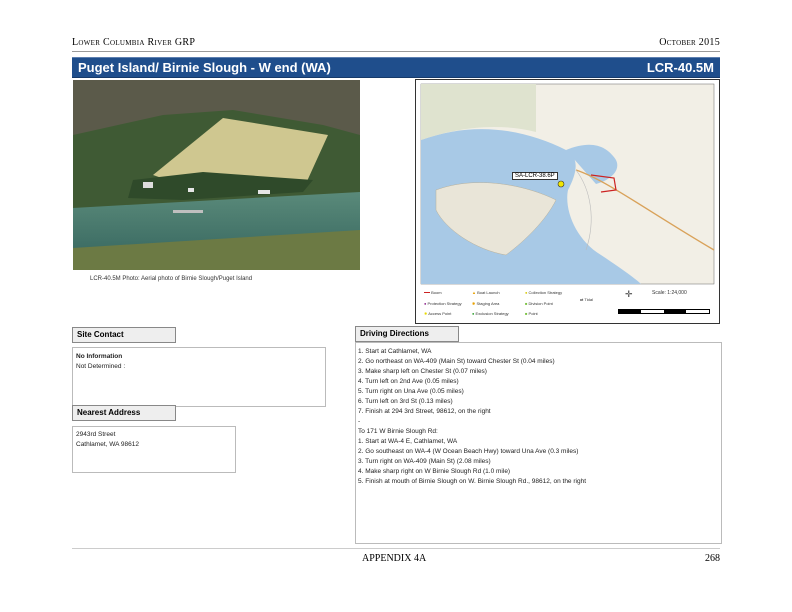 The image size is (792, 612). What do you see at coordinates (492, 313) in the screenshot?
I see `legend-label: Exclusion Strategy` at bounding box center [492, 313].